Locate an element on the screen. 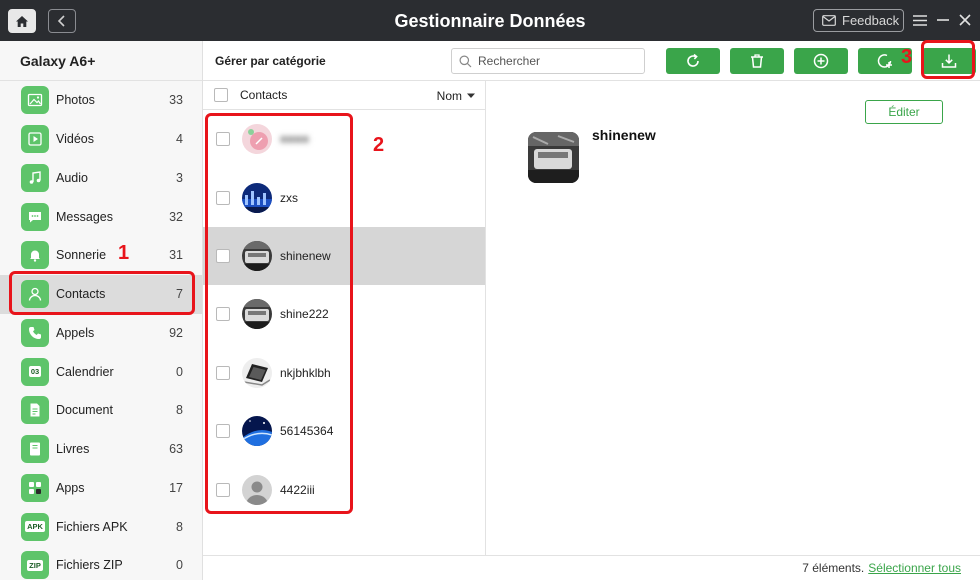 Image resolution: width=980 pixels, height=580 pixels. sidebar-item-count: 3 is located at coordinates (179, 177).